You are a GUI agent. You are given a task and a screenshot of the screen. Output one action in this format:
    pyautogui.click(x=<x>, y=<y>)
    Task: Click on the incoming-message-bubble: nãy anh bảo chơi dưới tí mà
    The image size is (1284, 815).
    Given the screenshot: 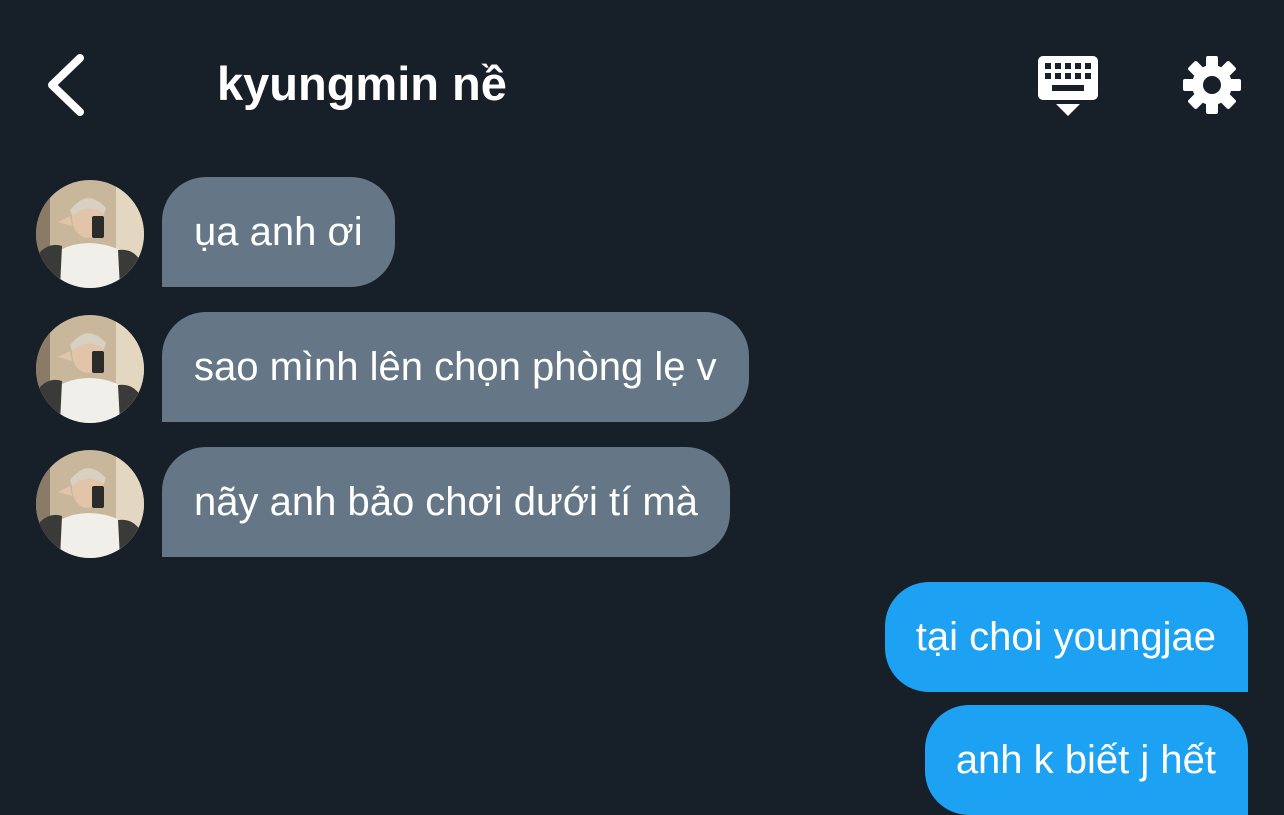 What is the action you would take?
    pyautogui.click(x=446, y=502)
    